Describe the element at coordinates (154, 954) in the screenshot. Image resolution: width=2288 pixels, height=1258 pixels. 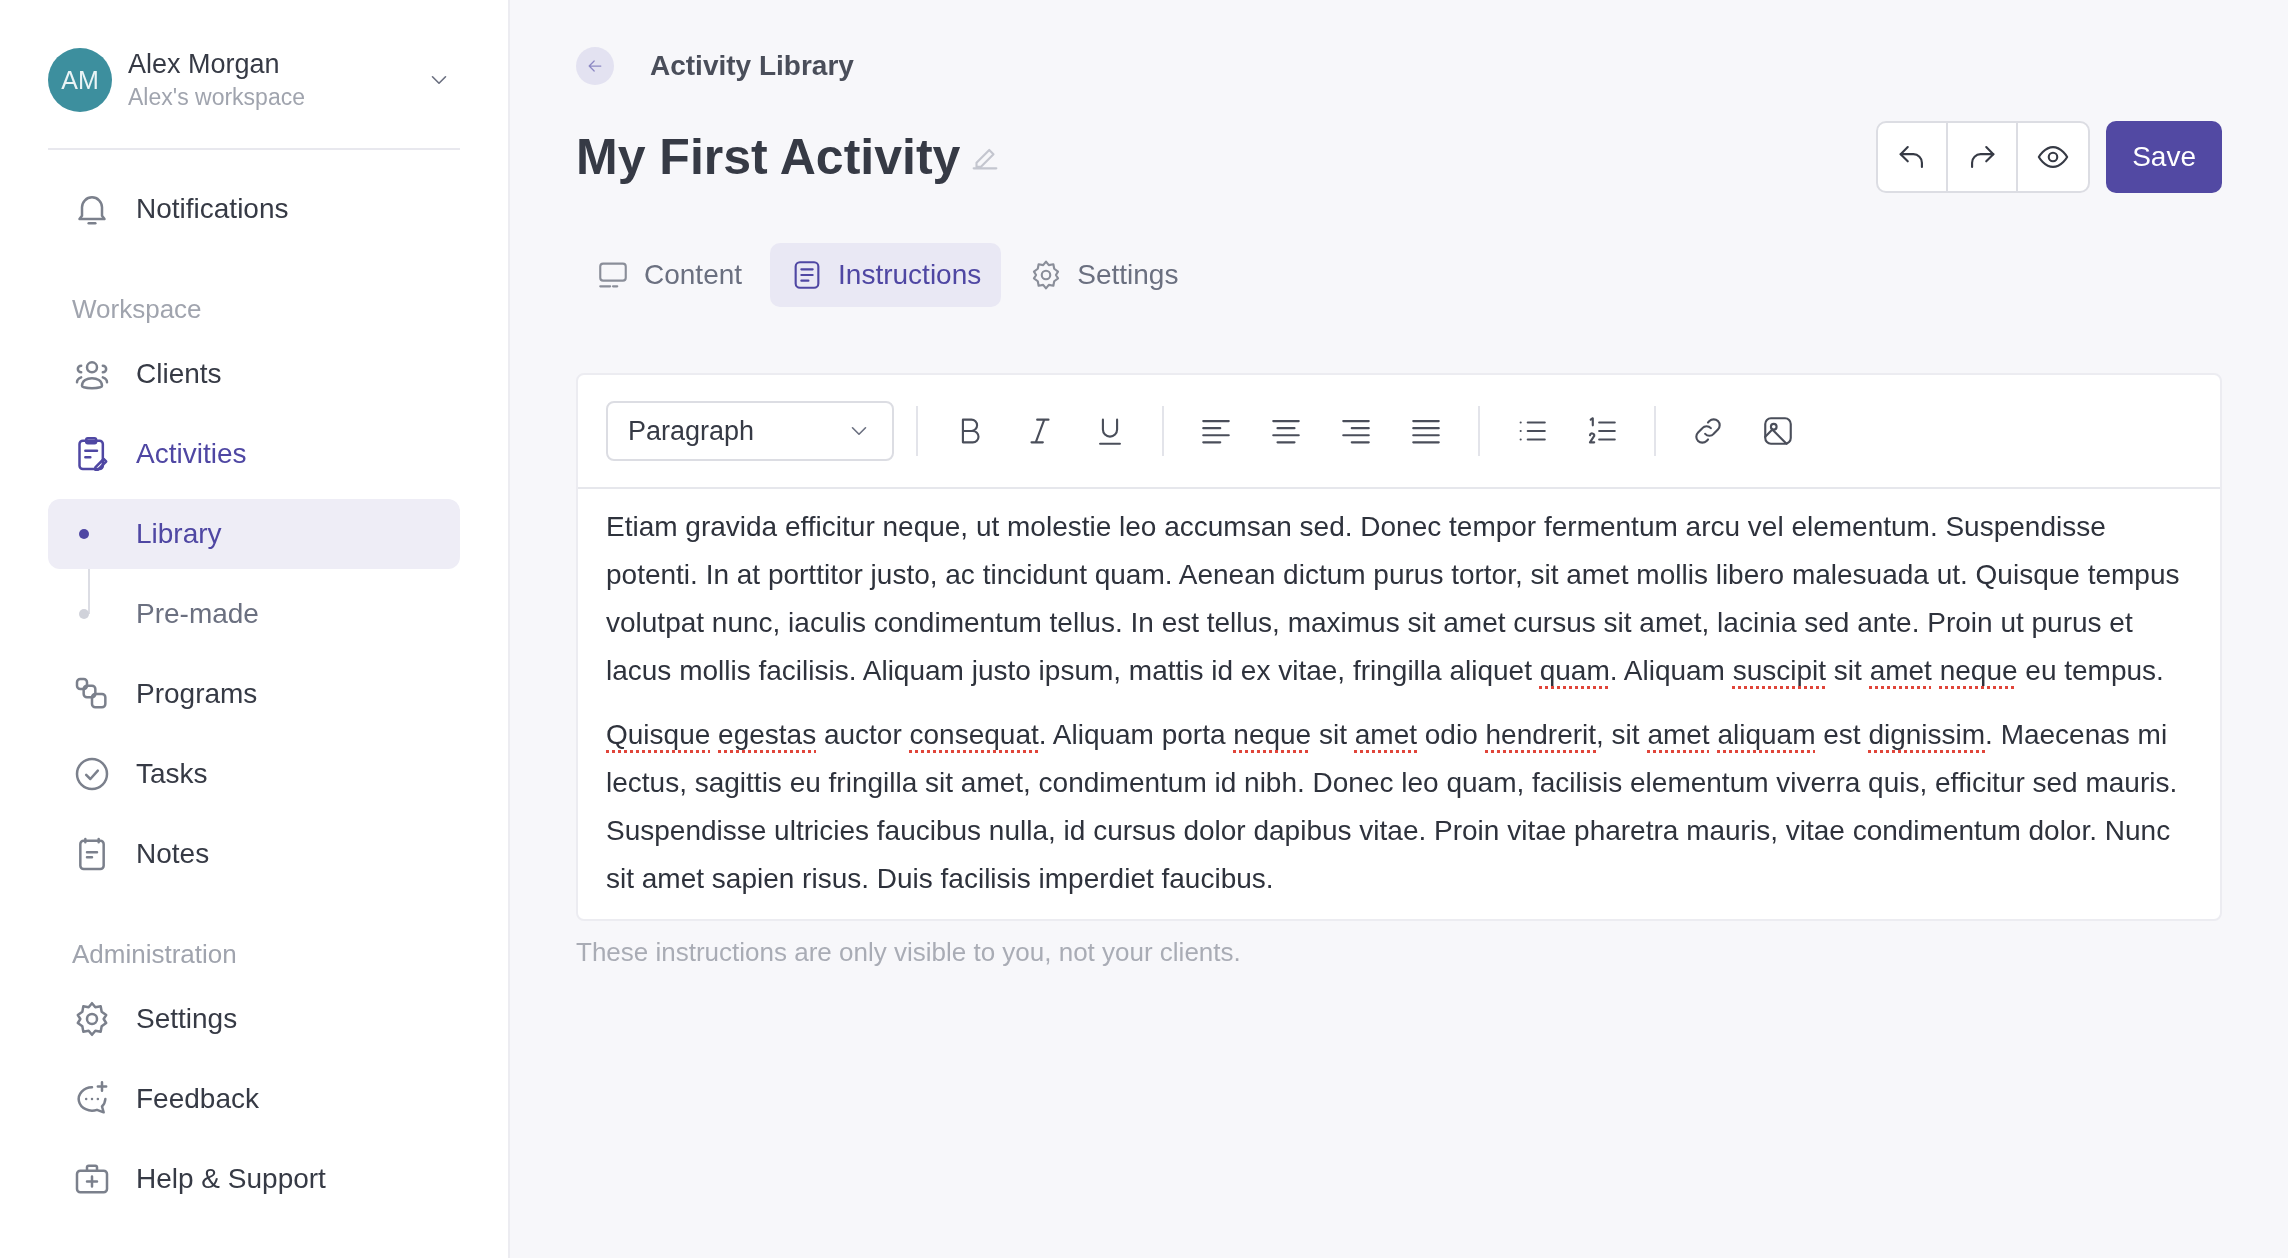
I see `section-heading: Administration` at that location.